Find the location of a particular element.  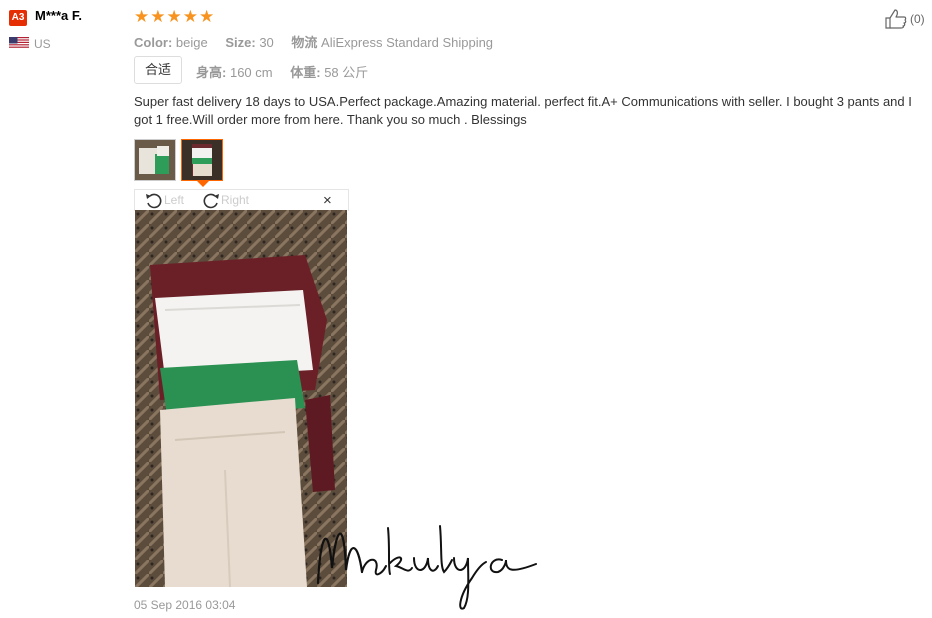

rotate-right-button: Right is located at coordinates (225, 200).